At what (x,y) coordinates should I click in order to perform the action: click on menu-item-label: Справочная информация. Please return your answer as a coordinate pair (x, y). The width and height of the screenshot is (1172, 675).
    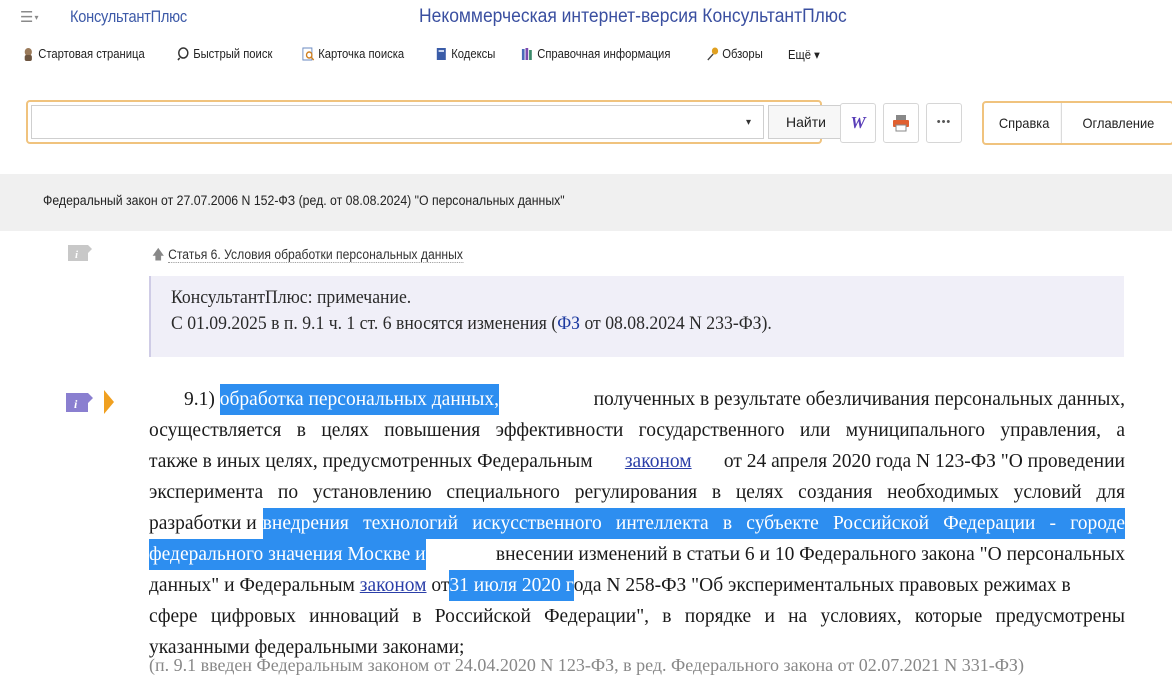
    Looking at the image, I should click on (604, 54).